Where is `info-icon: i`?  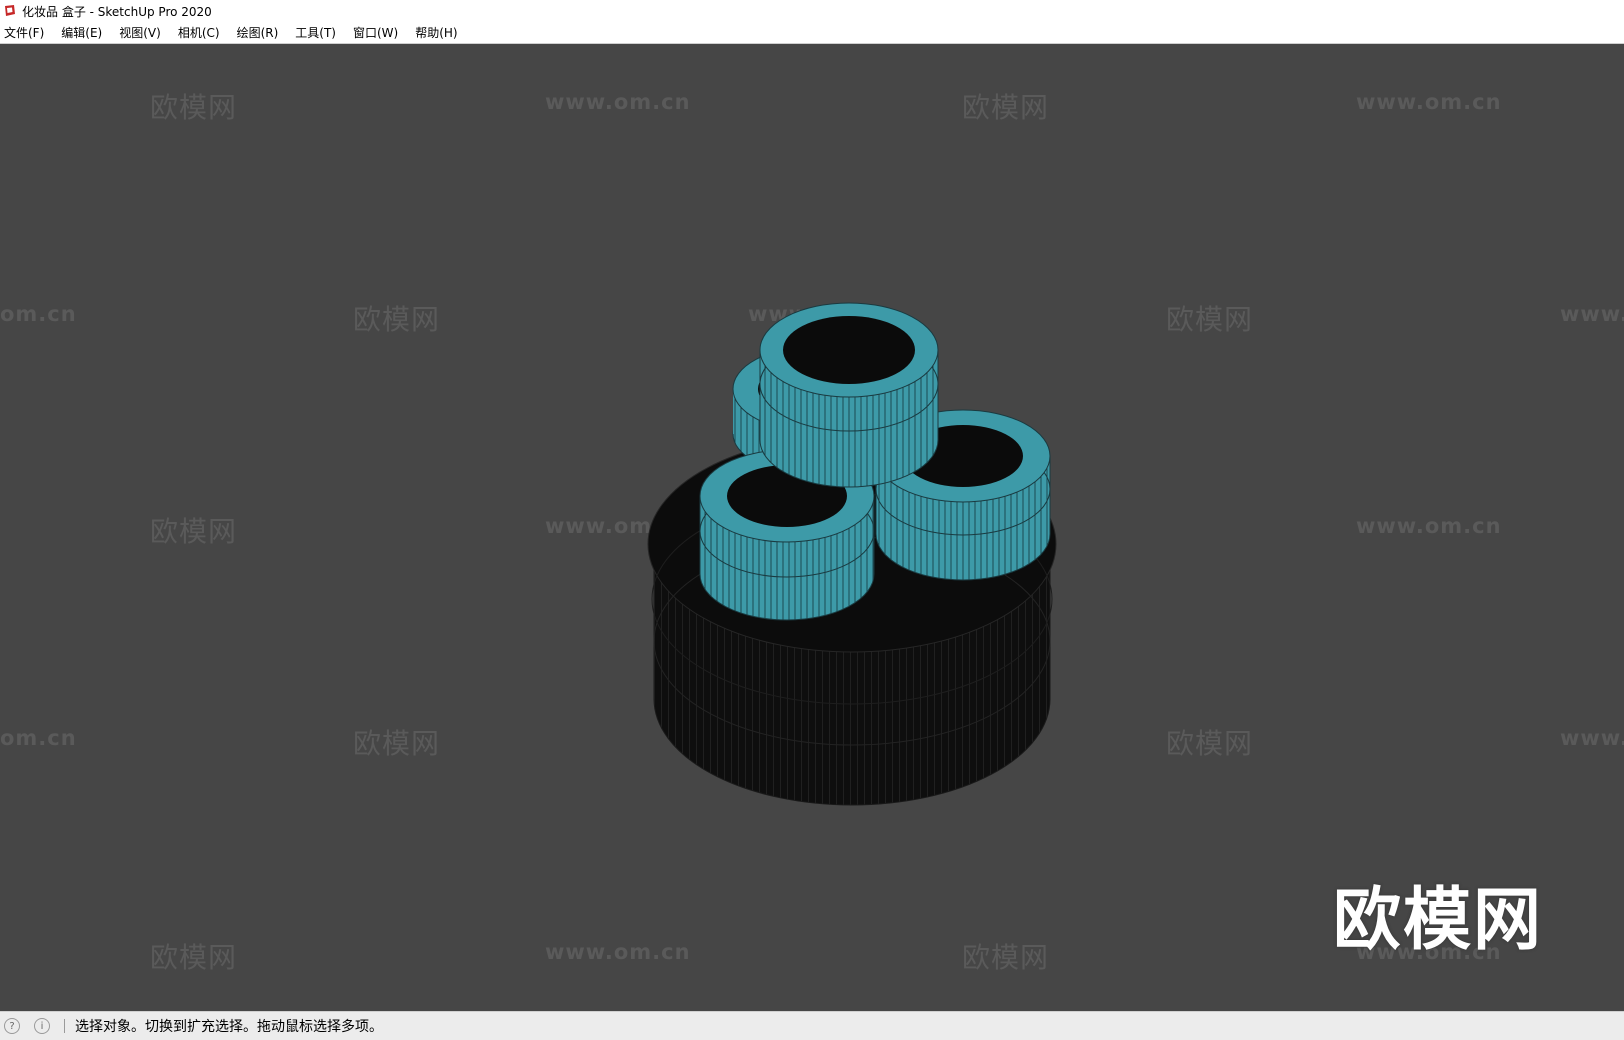 info-icon: i is located at coordinates (42, 1026).